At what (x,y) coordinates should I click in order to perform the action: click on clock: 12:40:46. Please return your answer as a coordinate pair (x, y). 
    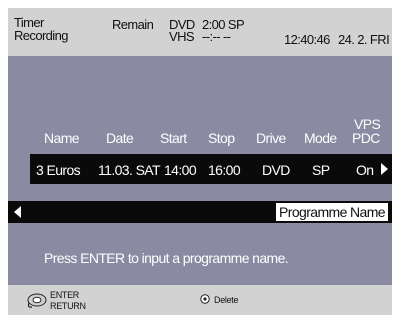
    Looking at the image, I should click on (307, 39).